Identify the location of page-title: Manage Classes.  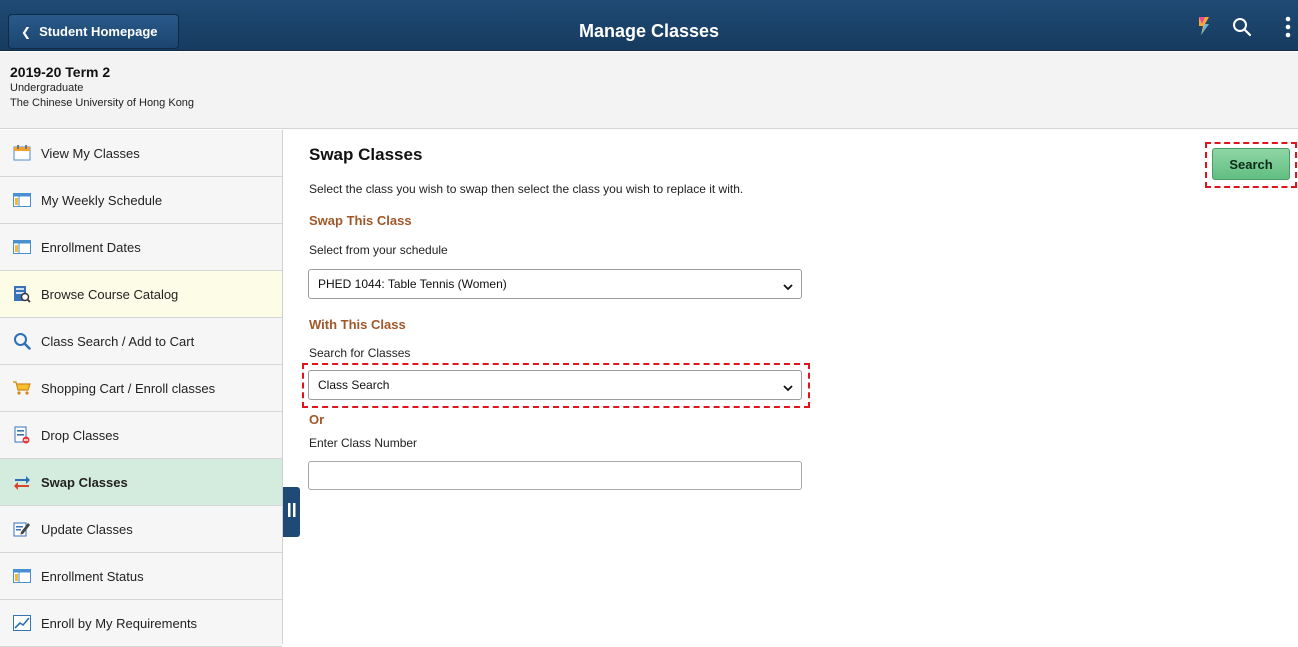
(649, 31).